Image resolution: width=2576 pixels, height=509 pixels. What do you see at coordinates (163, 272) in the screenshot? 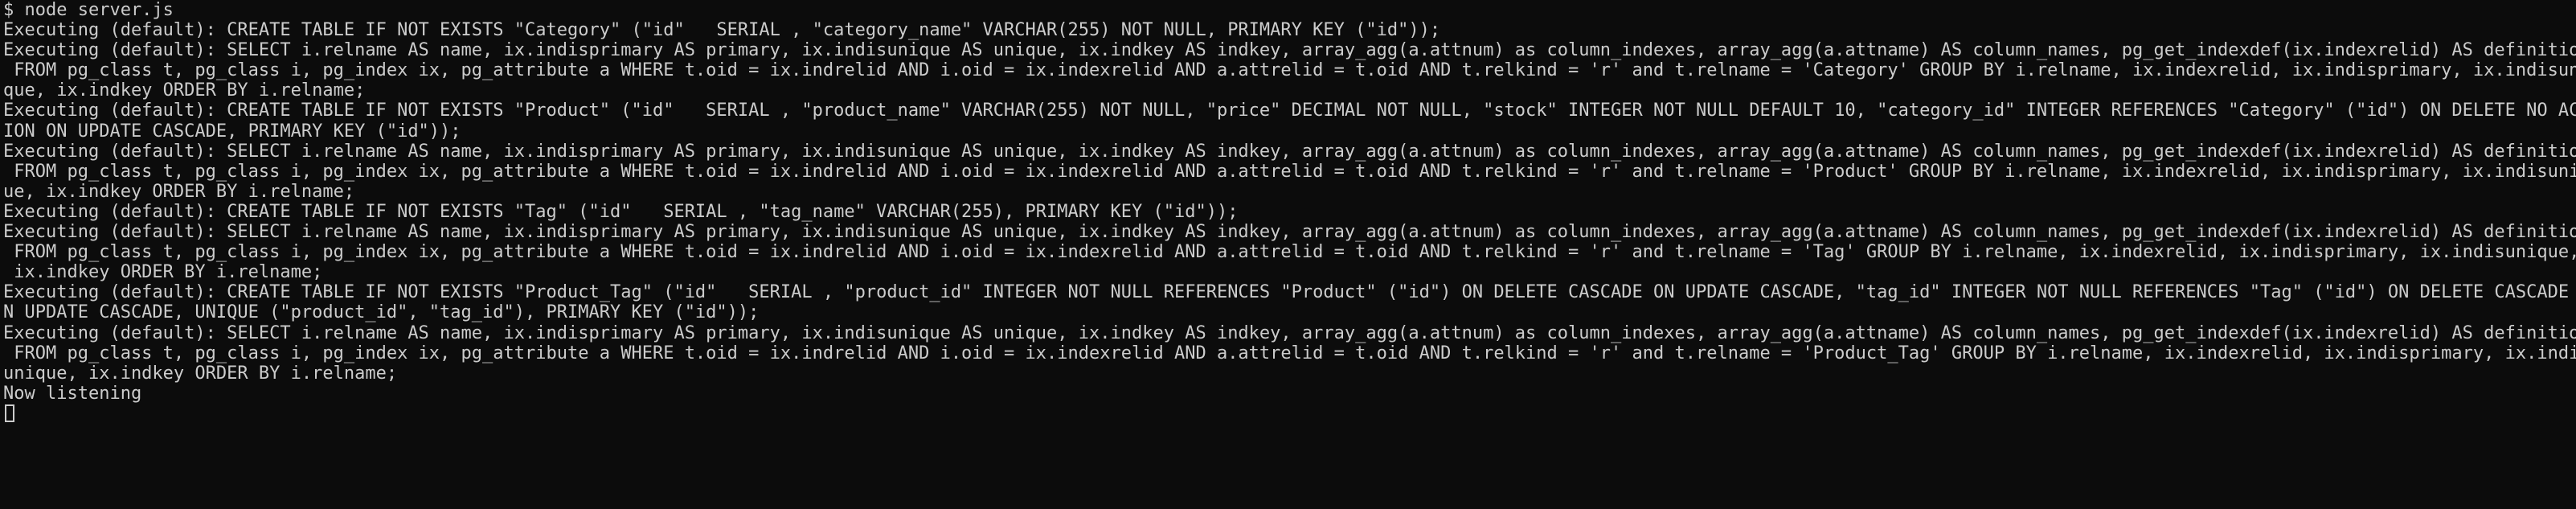
I see `terminal-line: ix.indkey ORDER BY i.relname;` at bounding box center [163, 272].